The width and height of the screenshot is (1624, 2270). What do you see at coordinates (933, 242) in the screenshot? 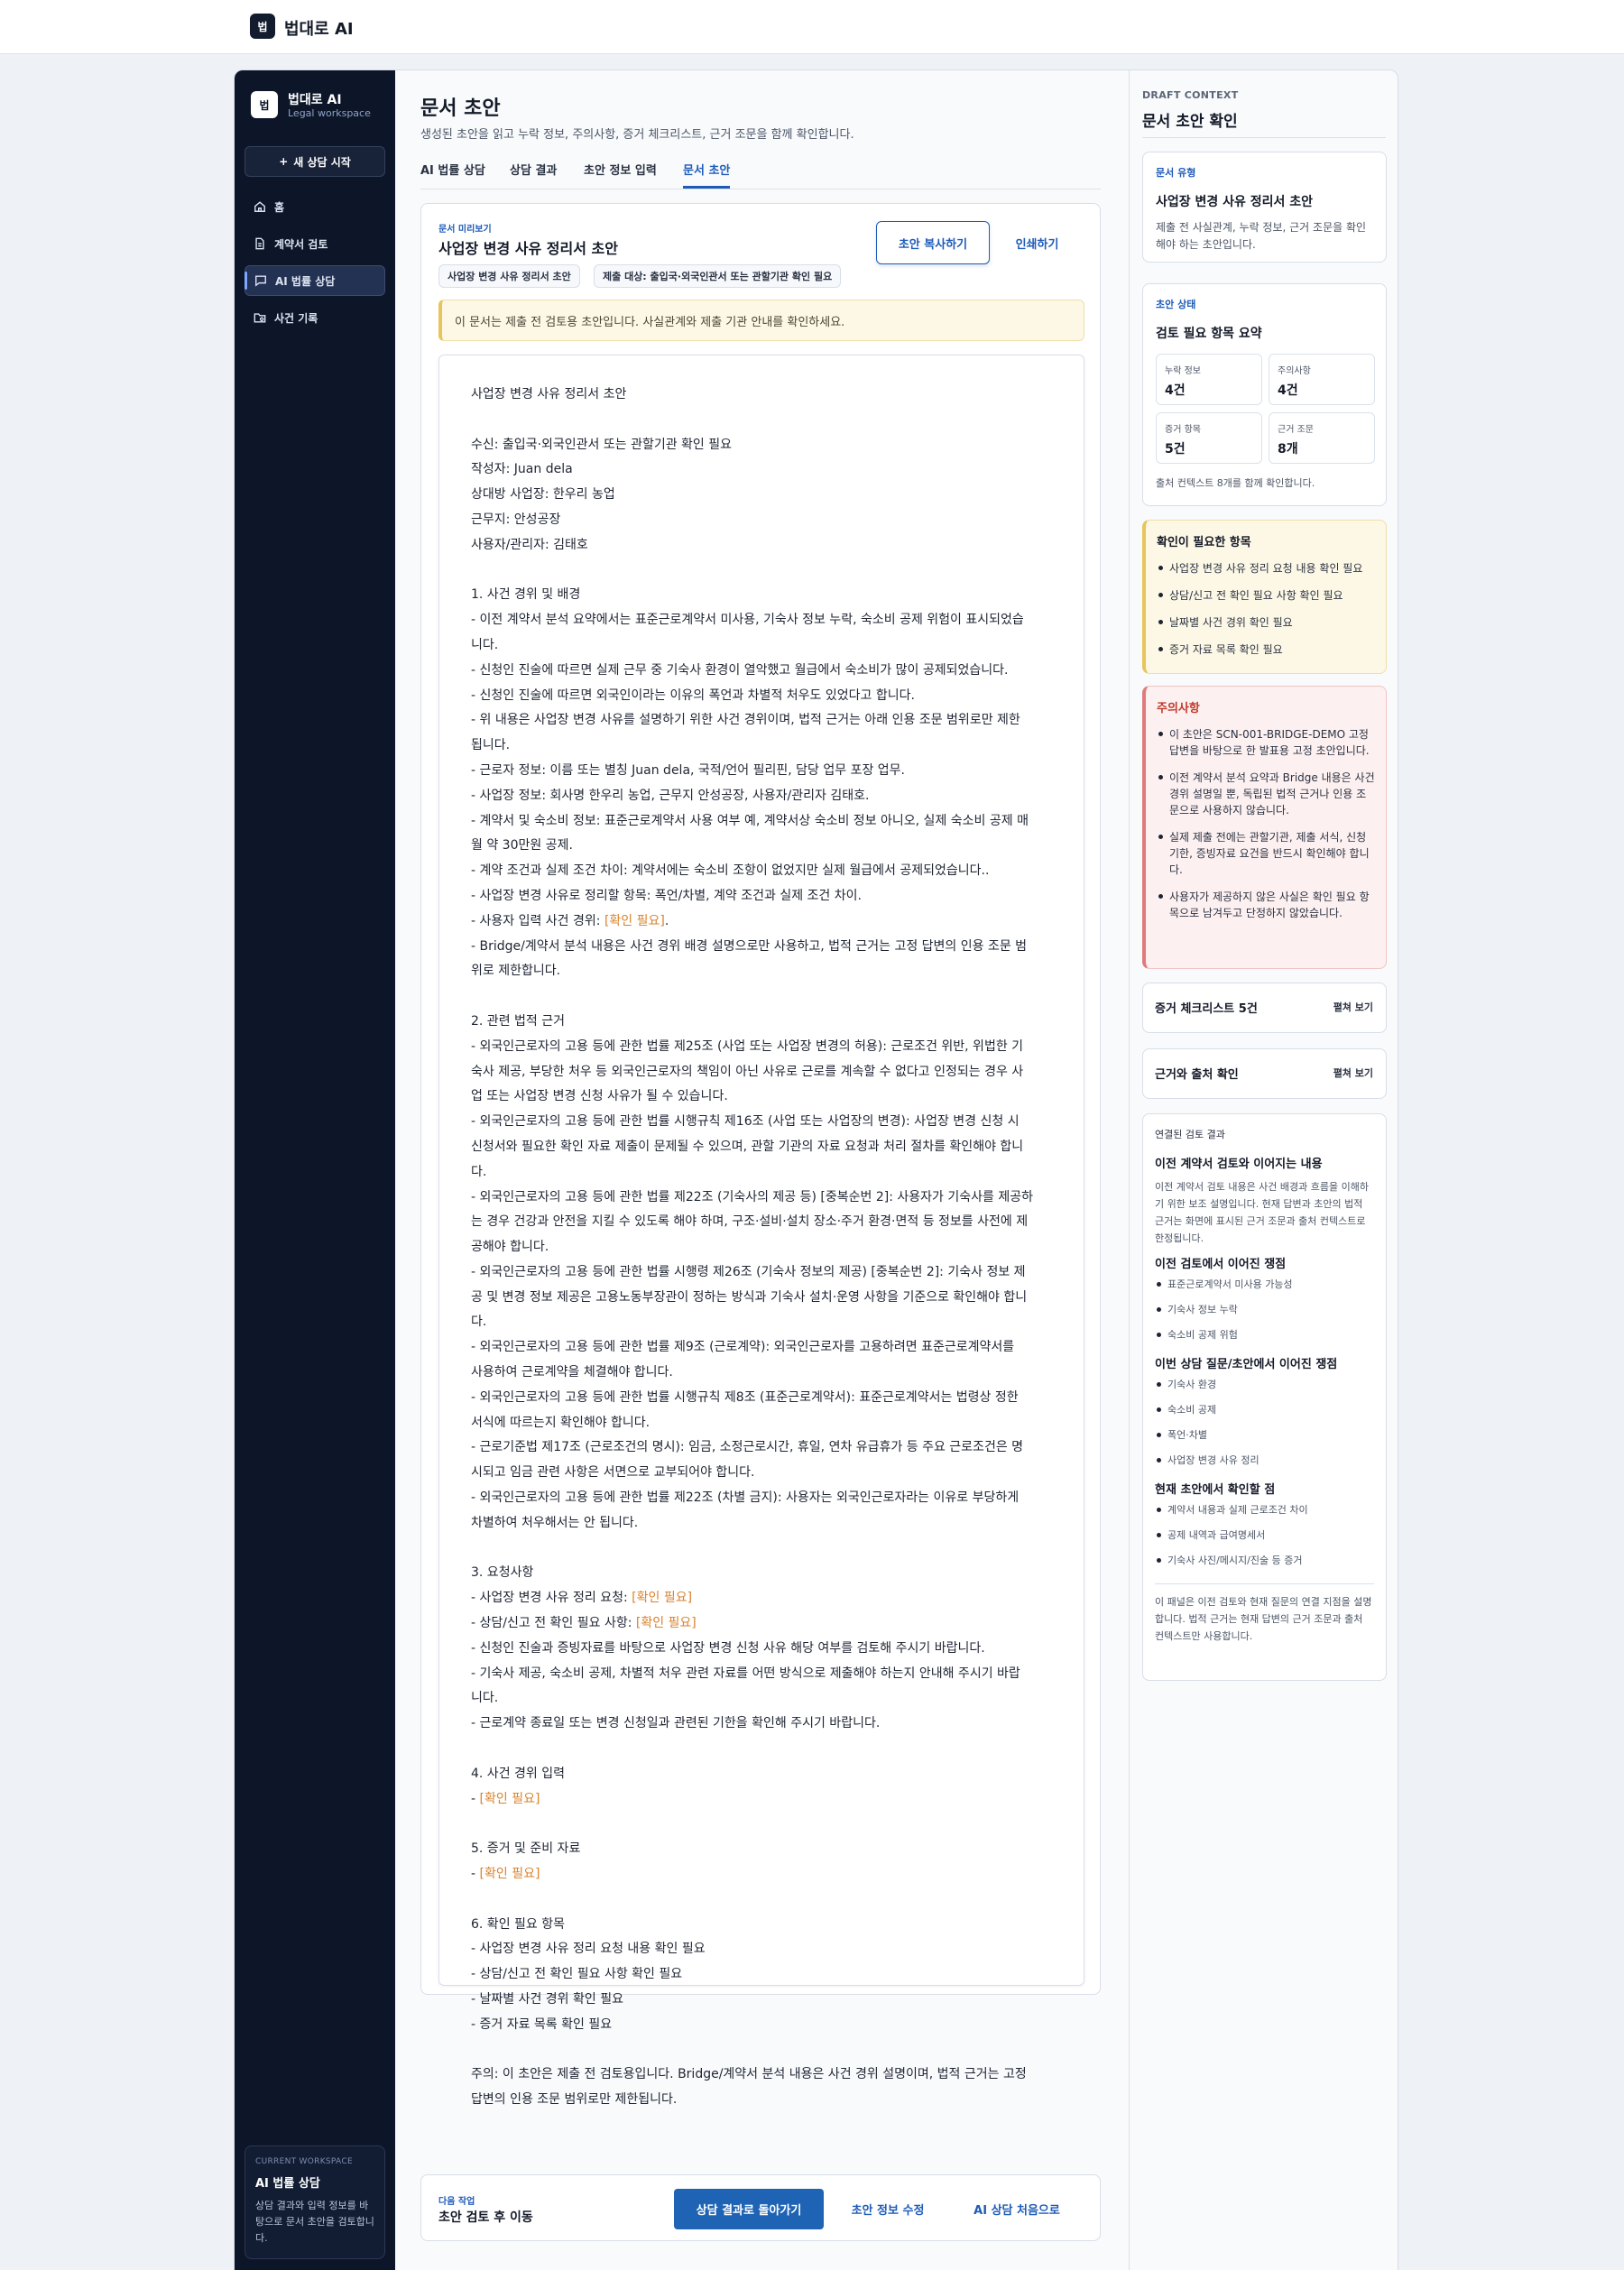
I see `copy-draft-button: 초안 복사하기` at bounding box center [933, 242].